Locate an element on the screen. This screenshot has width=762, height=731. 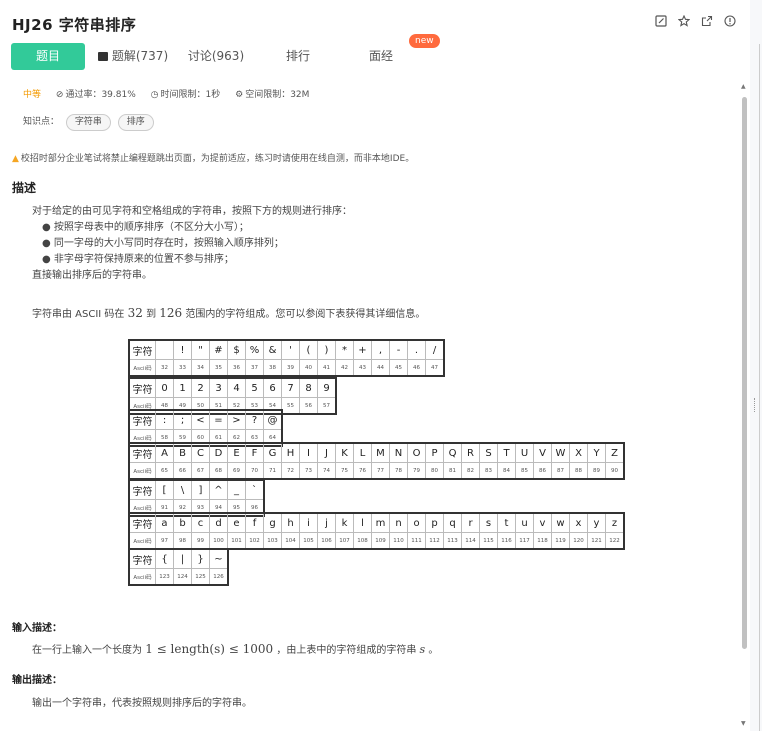
scrollbar-thumb is located at coordinates (744, 373).